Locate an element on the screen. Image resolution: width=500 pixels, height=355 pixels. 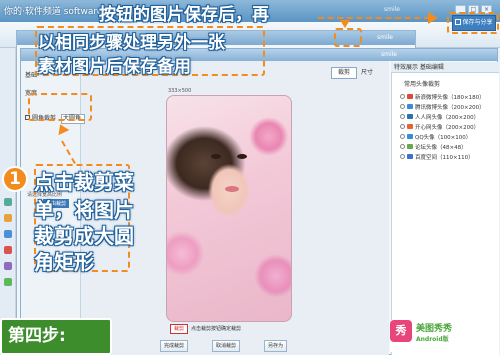
preset-item: 论坛头像（48×48） is located at coordinates (433, 147).